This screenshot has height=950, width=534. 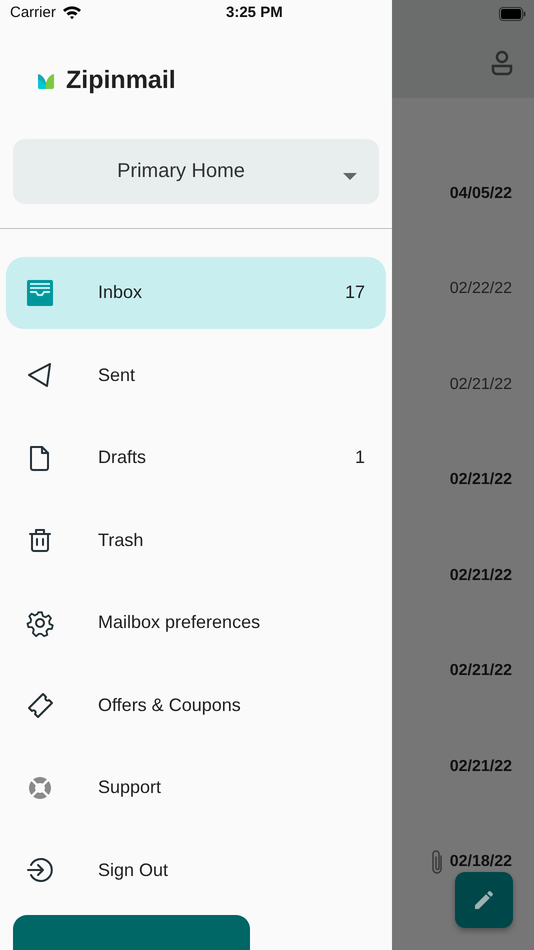 I want to click on pencil-icon, so click(x=484, y=900).